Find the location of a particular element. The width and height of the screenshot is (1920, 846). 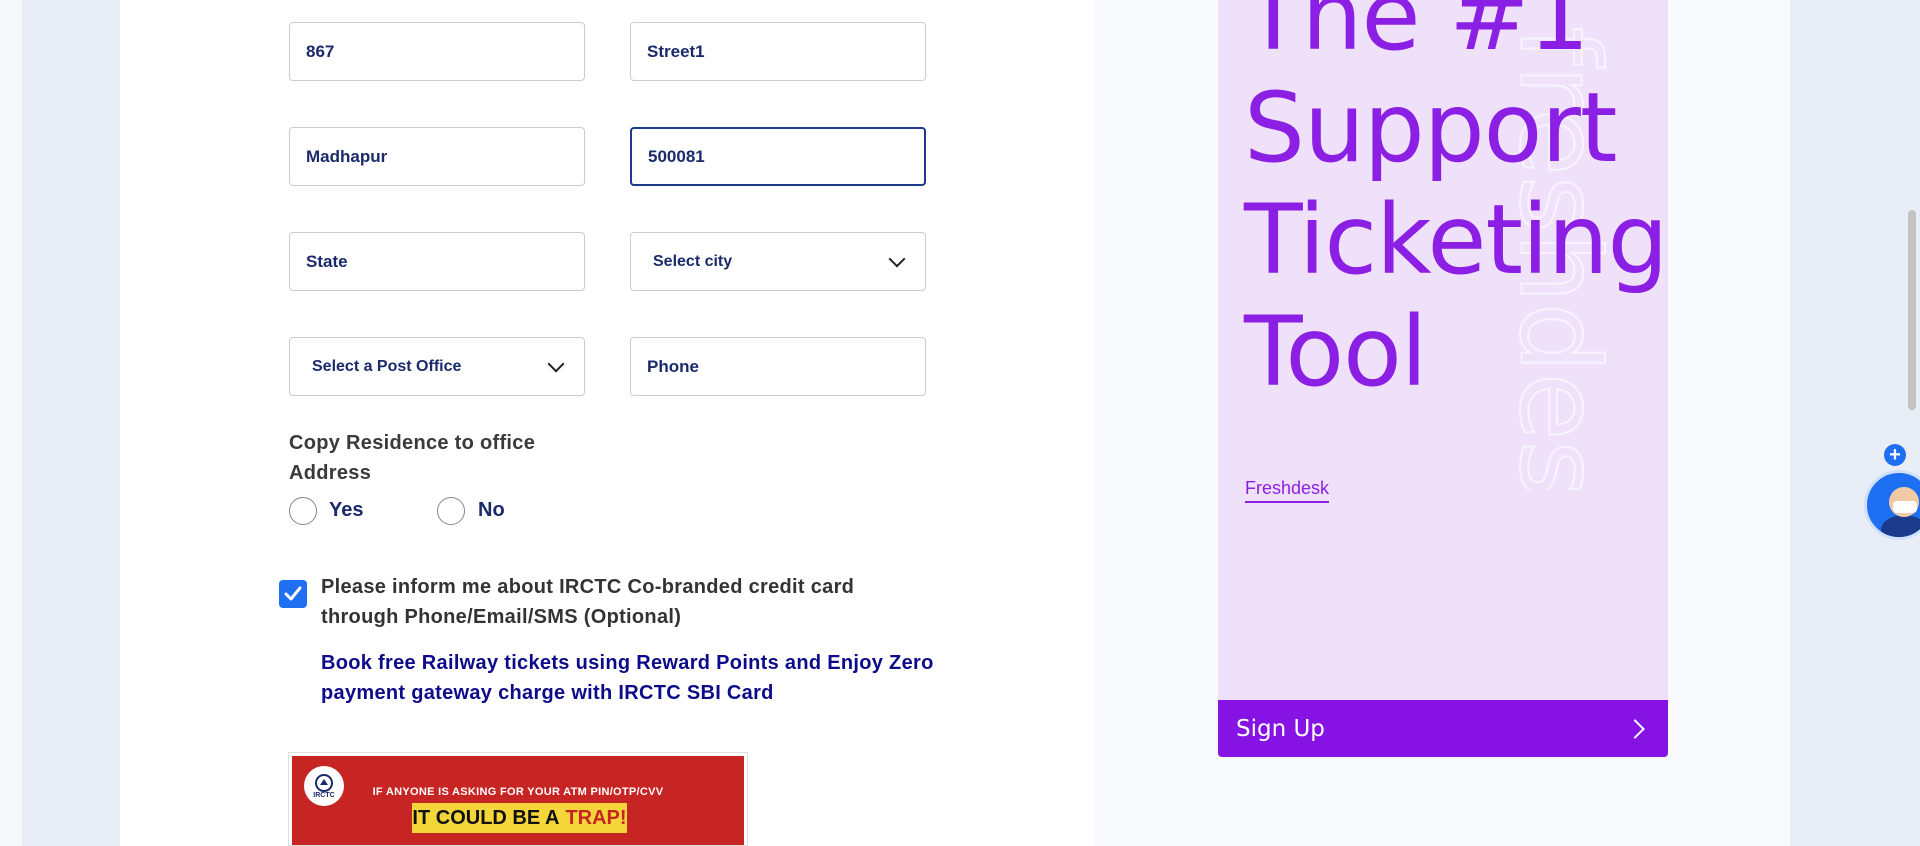

sign-up-label: Sign Up is located at coordinates (1280, 728).